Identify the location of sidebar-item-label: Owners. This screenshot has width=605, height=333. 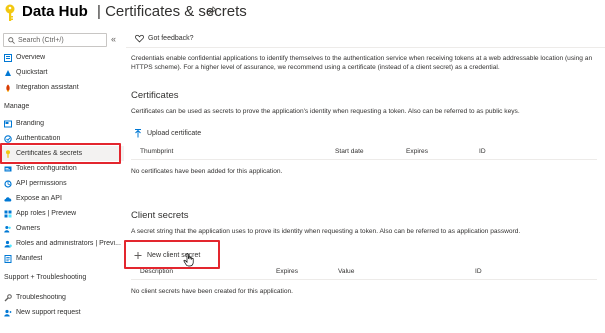
(28, 228).